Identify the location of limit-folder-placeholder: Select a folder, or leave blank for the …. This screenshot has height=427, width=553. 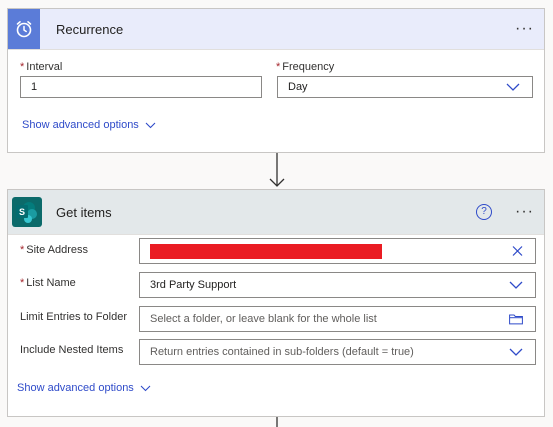
(263, 319).